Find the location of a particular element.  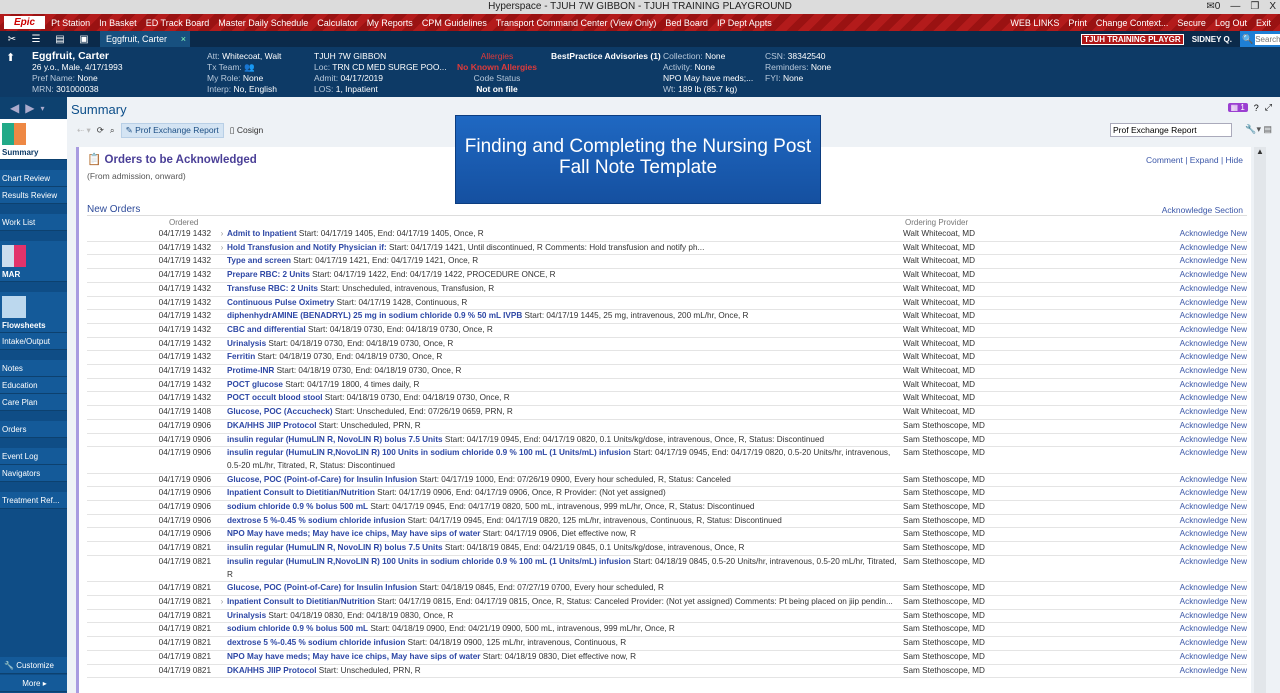

sidebar-item-care-plan: Care Plan is located at coordinates (33, 402).